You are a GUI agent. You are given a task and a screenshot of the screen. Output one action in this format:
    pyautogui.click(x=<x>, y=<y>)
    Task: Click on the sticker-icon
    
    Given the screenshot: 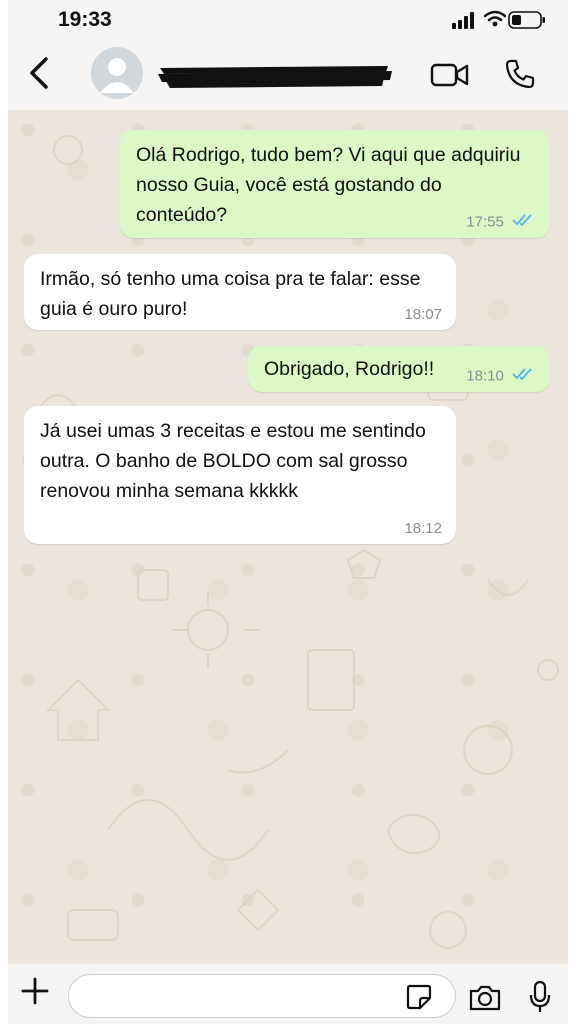 What is the action you would take?
    pyautogui.click(x=419, y=999)
    